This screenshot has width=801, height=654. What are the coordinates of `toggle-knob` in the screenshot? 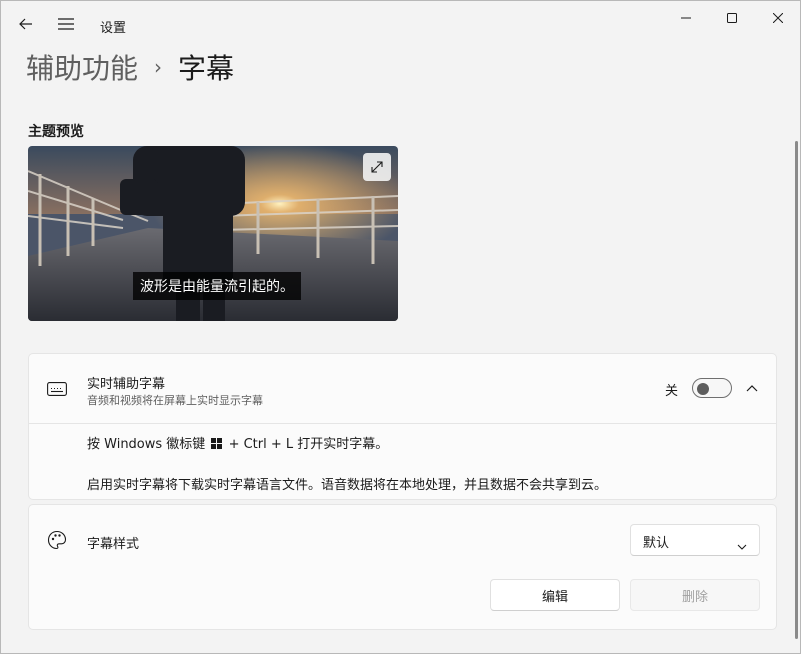 It's located at (703, 389).